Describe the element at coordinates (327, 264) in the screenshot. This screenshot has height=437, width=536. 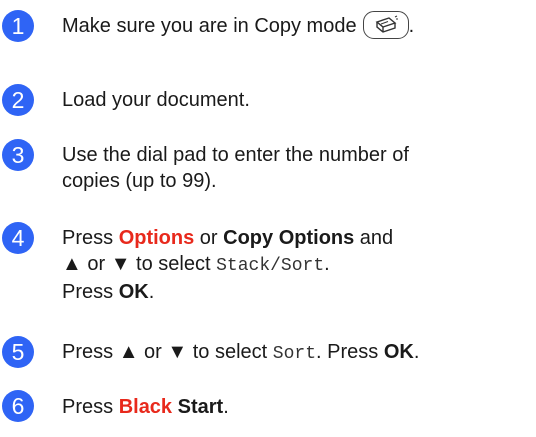
I see `step-4-period: .` at that location.